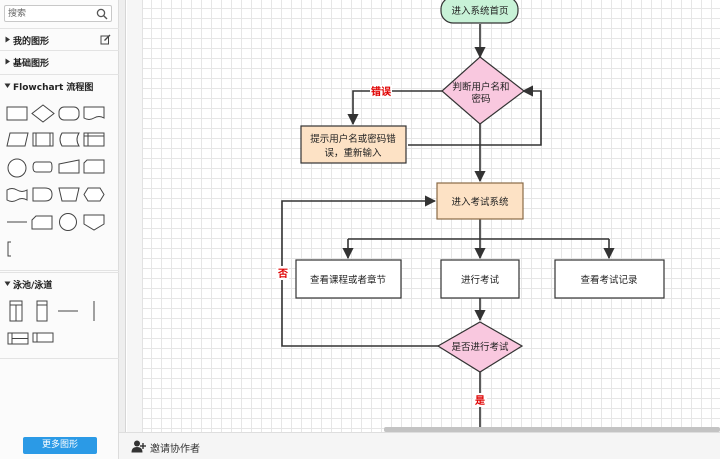 This screenshot has width=720, height=459. What do you see at coordinates (94, 139) in the screenshot?
I see `internal-storage-shape` at bounding box center [94, 139].